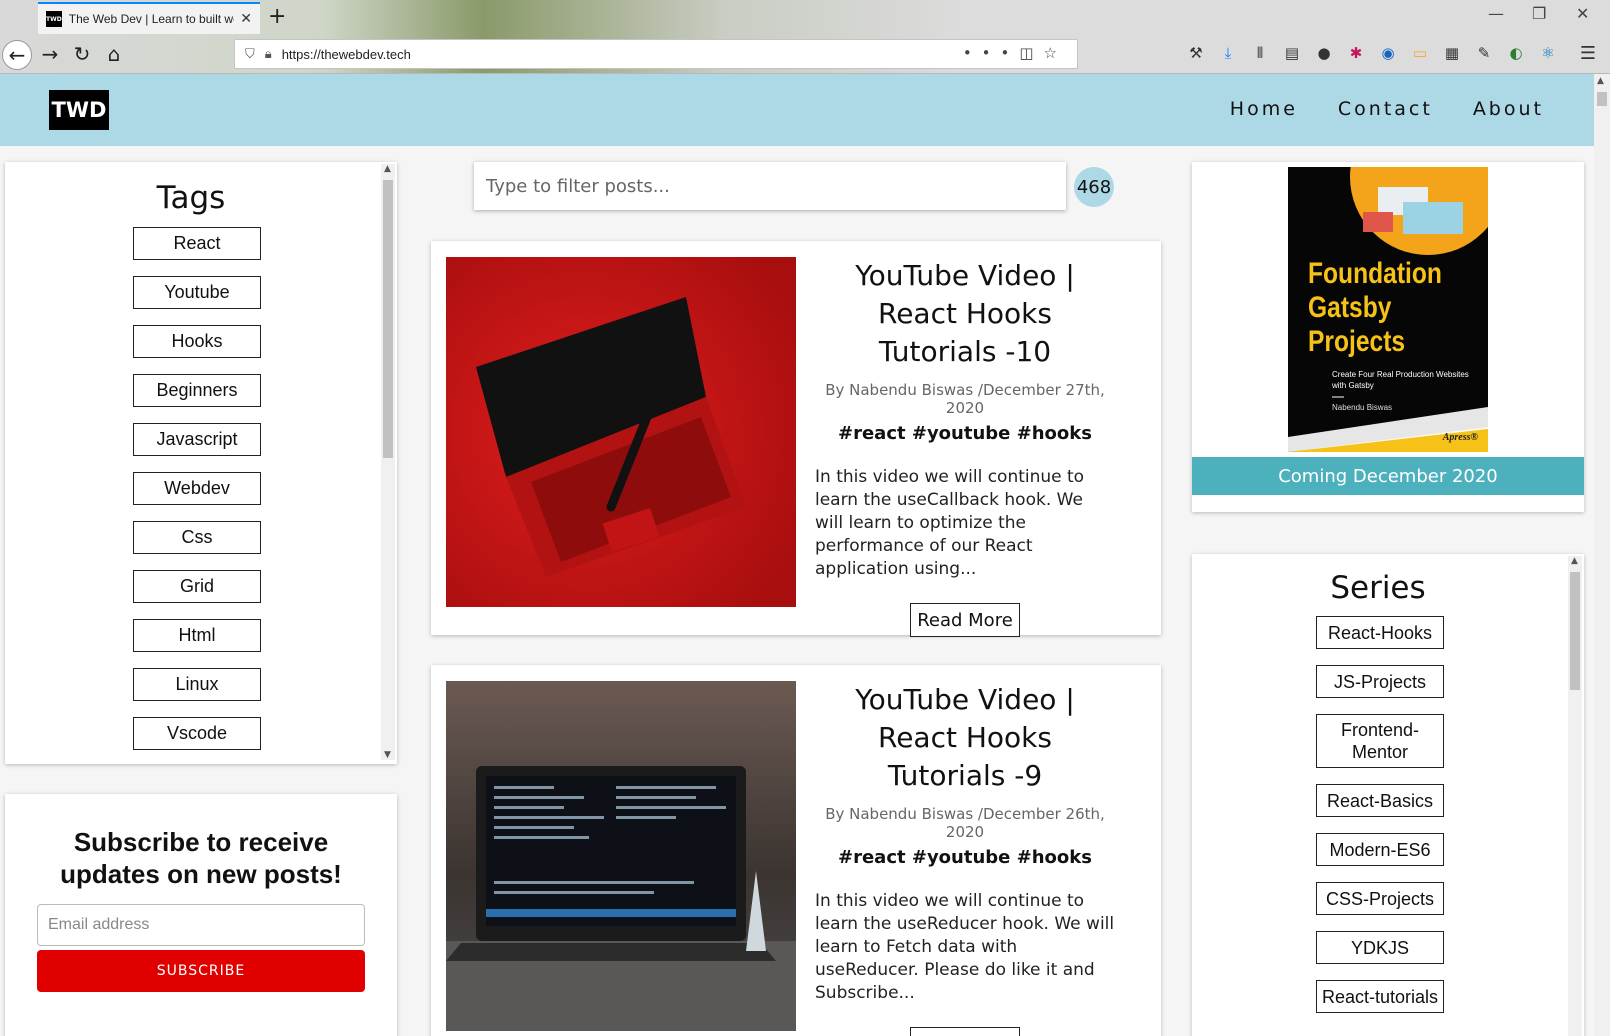 The height and width of the screenshot is (1036, 1610). What do you see at coordinates (770, 186) in the screenshot?
I see `filter-posts-input` at bounding box center [770, 186].